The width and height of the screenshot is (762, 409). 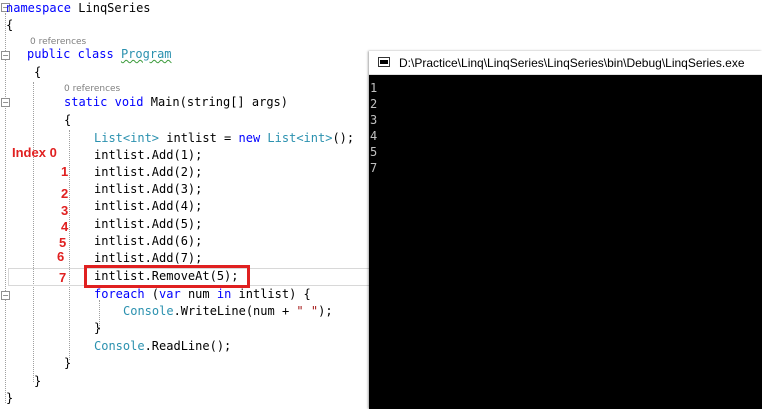 What do you see at coordinates (10, 25) in the screenshot?
I see `namespace-open-brace: {` at bounding box center [10, 25].